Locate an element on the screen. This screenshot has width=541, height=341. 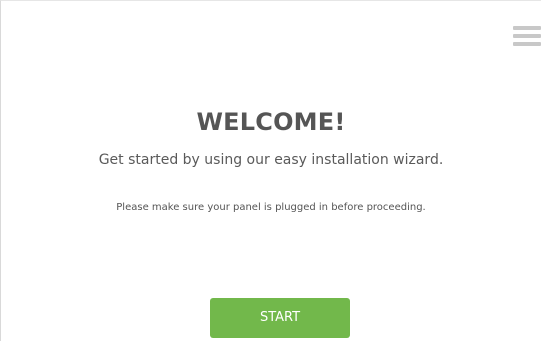
menu-bar-middle is located at coordinates (527, 36).